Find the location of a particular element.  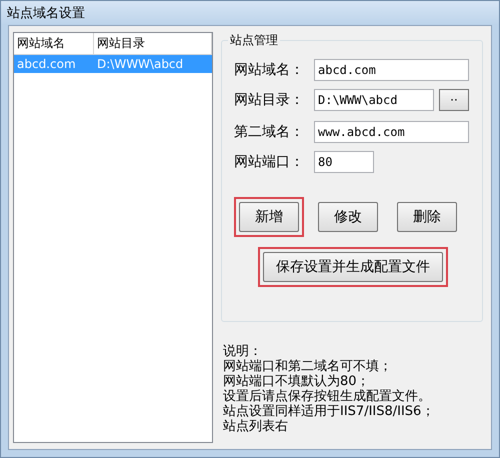

field-label: 网站端口： is located at coordinates (269, 162).